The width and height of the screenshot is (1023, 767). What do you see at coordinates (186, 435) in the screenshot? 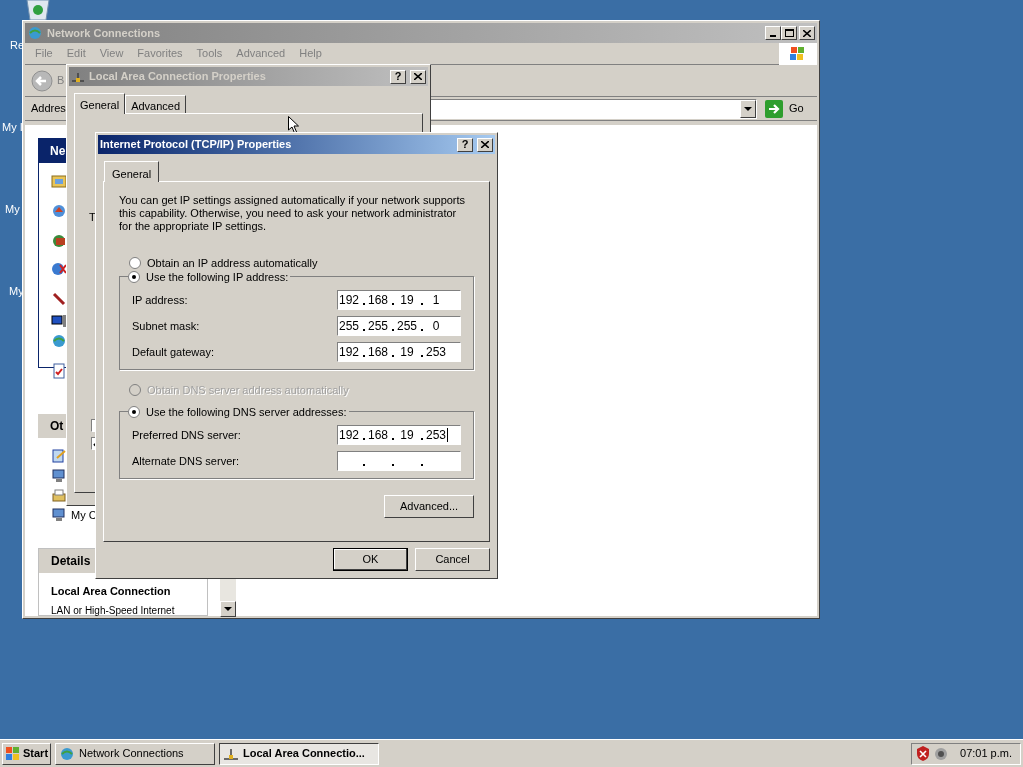
I see `field-label: Preferred DNS server:` at bounding box center [186, 435].